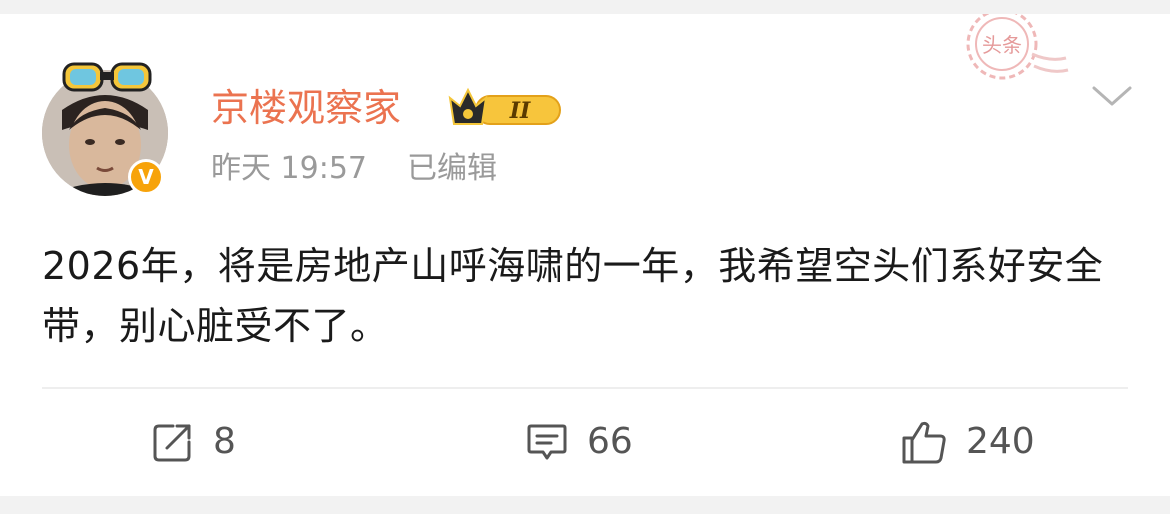  I want to click on repost-icon, so click(172, 443).